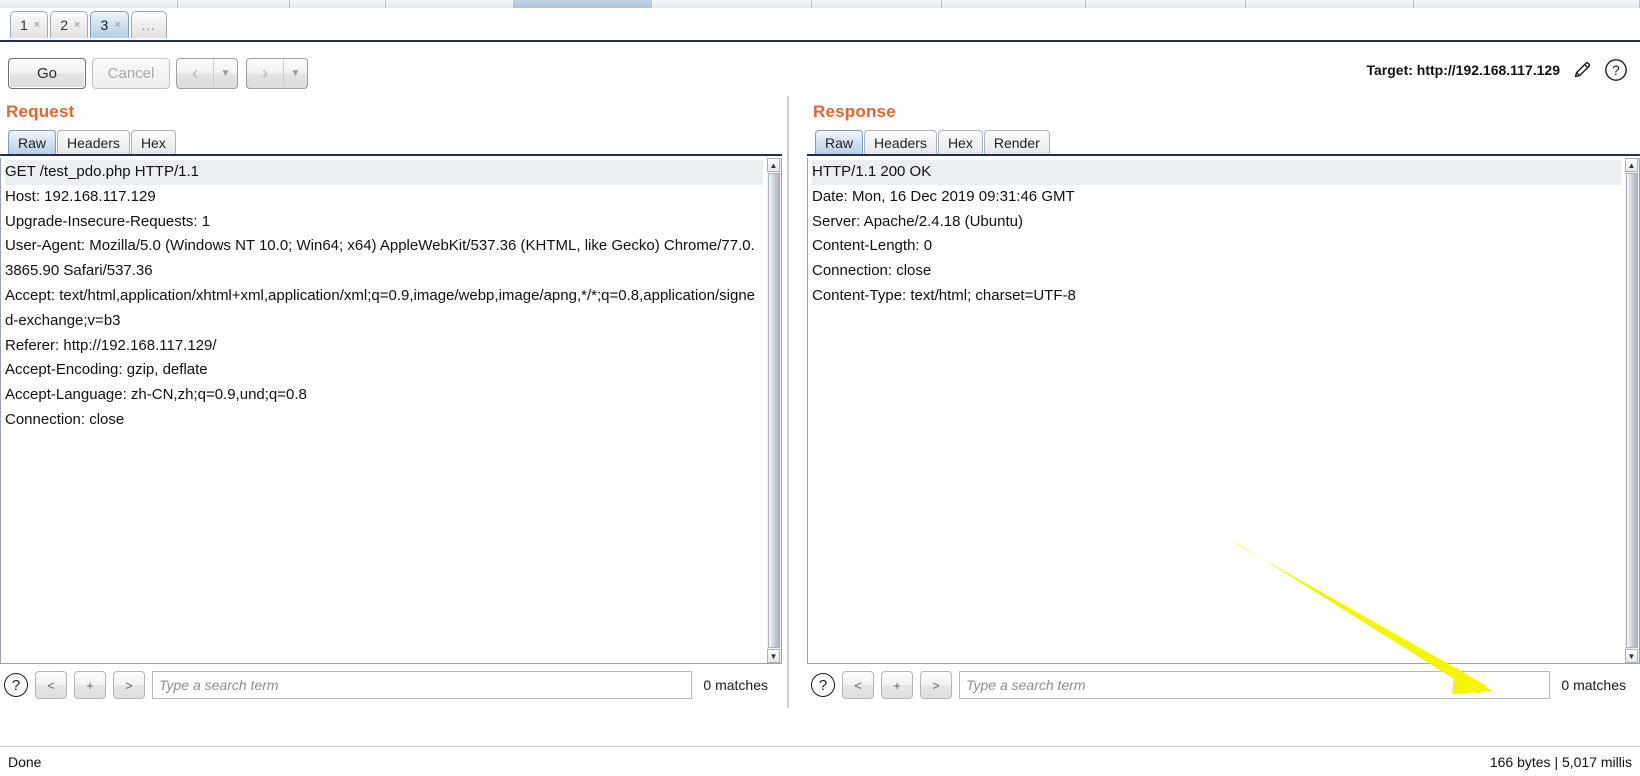  I want to click on response-find-add-button: +, so click(897, 685).